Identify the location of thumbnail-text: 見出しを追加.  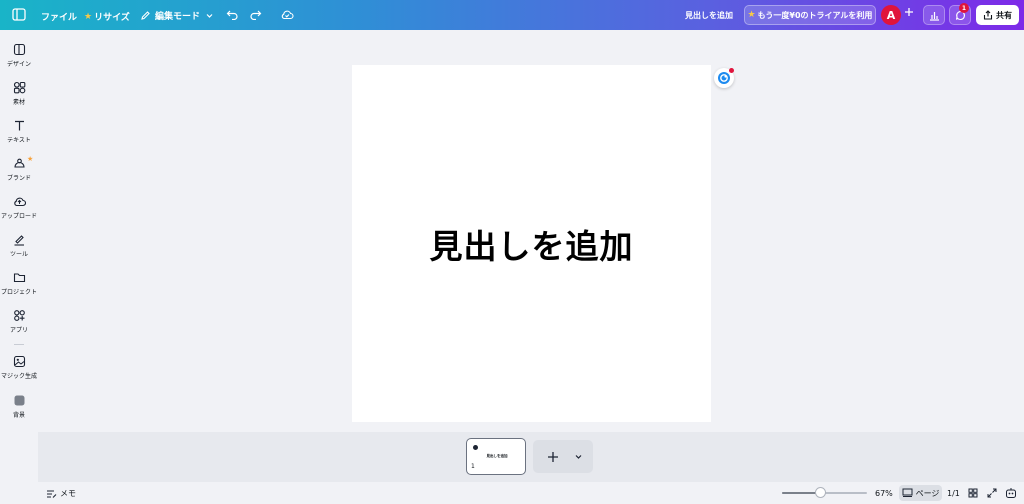
(497, 456).